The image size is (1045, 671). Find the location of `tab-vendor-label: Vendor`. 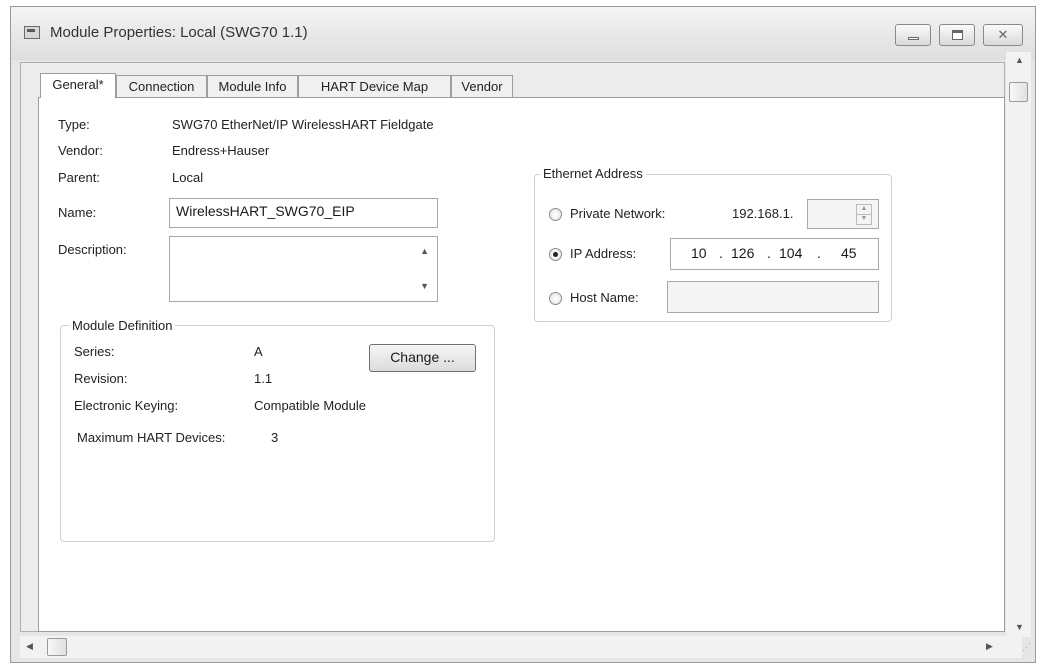

tab-vendor-label: Vendor is located at coordinates (482, 86).